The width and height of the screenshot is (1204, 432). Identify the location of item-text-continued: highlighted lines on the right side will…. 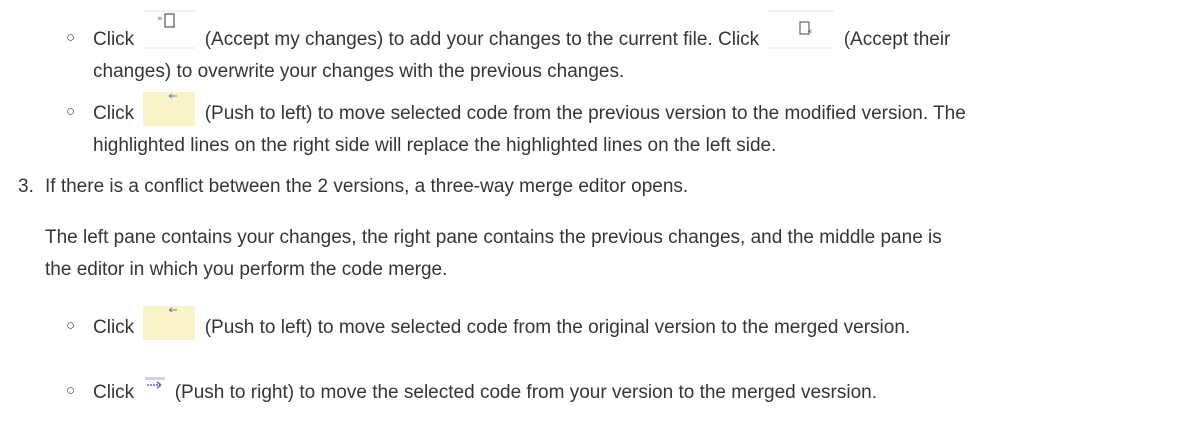
(435, 145).